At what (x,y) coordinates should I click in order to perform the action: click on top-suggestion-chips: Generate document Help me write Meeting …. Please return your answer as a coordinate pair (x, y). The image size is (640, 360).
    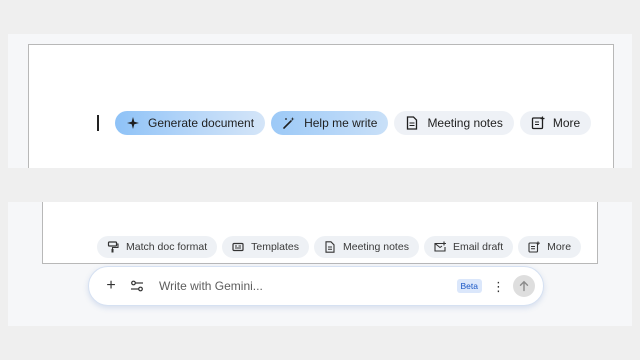
    Looking at the image, I should click on (344, 123).